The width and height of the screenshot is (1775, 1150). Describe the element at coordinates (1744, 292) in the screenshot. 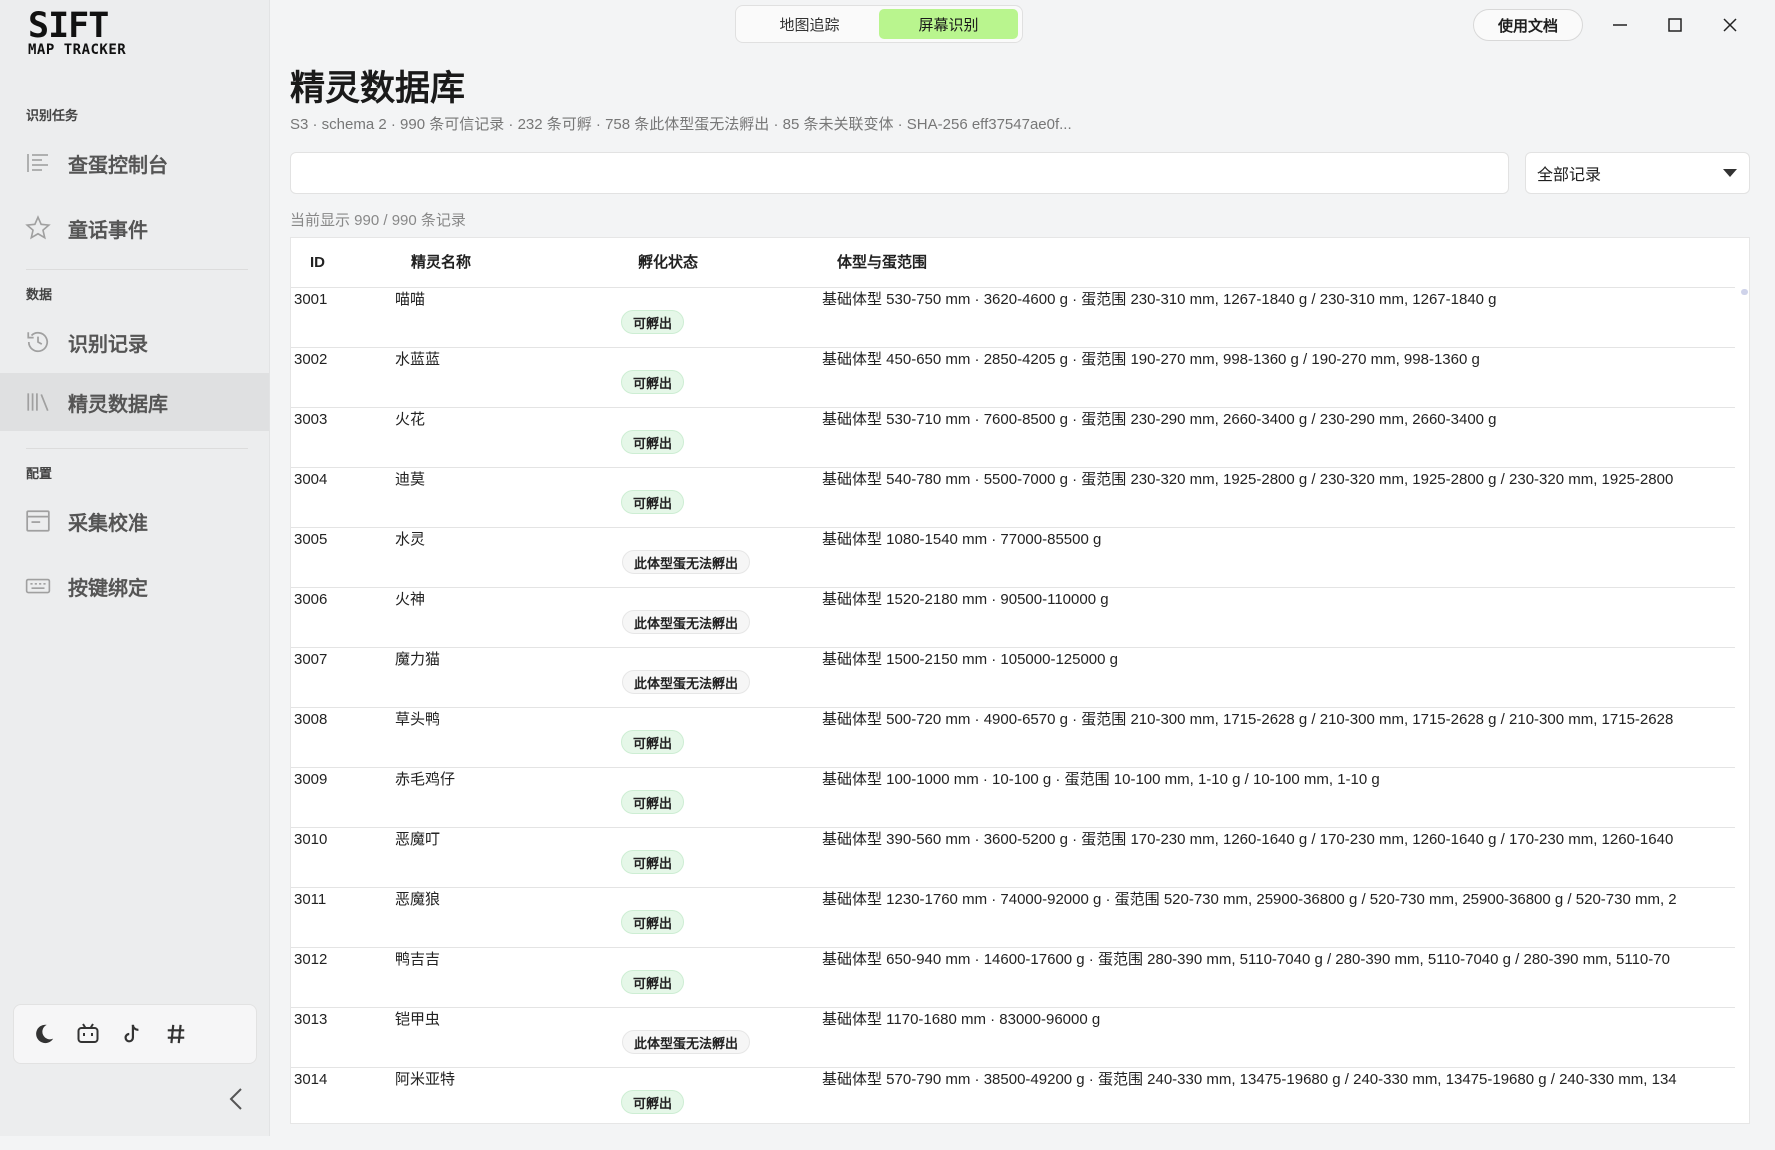

I see `scrollbar-thumb` at that location.